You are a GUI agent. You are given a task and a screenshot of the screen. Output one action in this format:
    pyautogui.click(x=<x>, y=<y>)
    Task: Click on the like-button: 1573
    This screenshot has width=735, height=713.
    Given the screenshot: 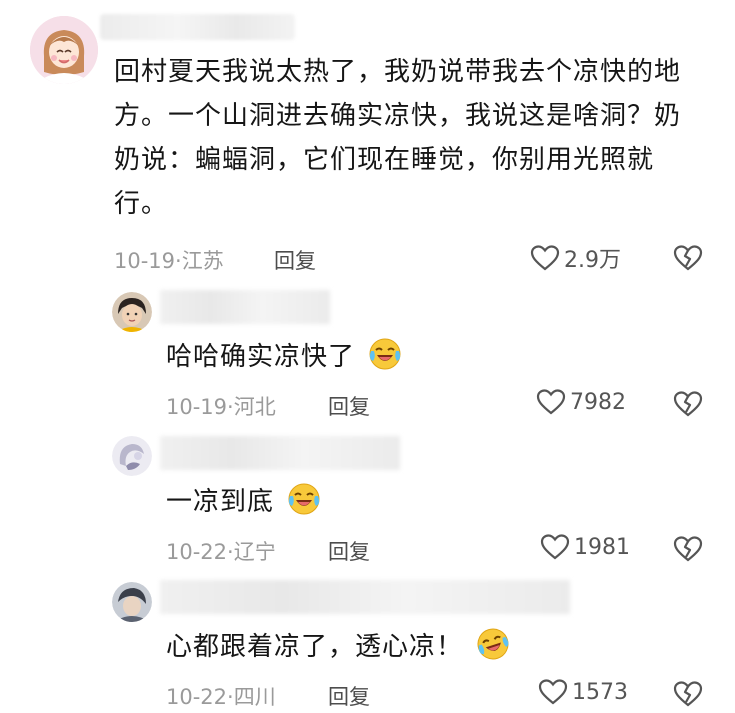 What is the action you would take?
    pyautogui.click(x=583, y=692)
    